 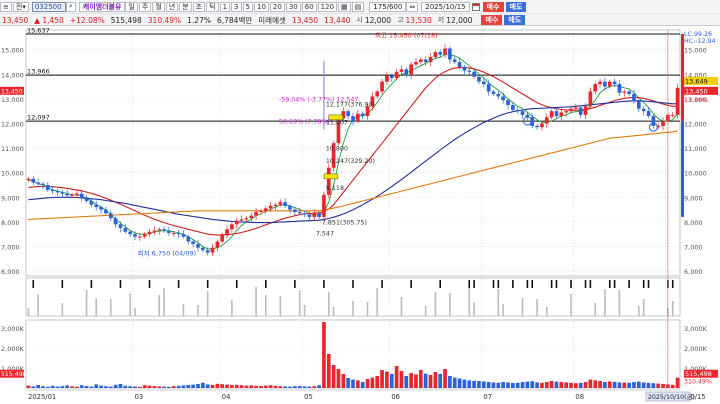 I want to click on date-input: 2025/10/15, so click(x=445, y=6).